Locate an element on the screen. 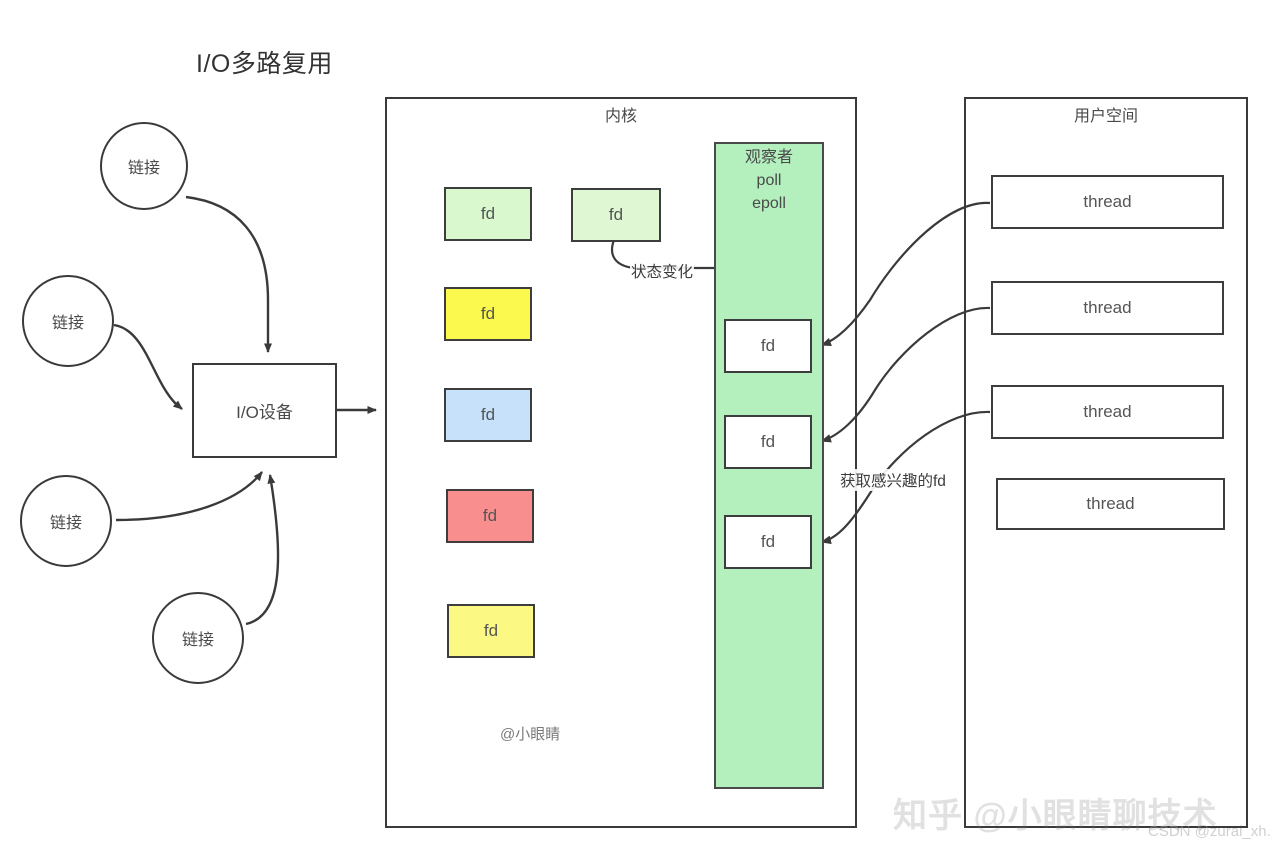 This screenshot has width=1282, height=847. fetch-fd-label: 获取感兴趣的fd is located at coordinates (893, 480).